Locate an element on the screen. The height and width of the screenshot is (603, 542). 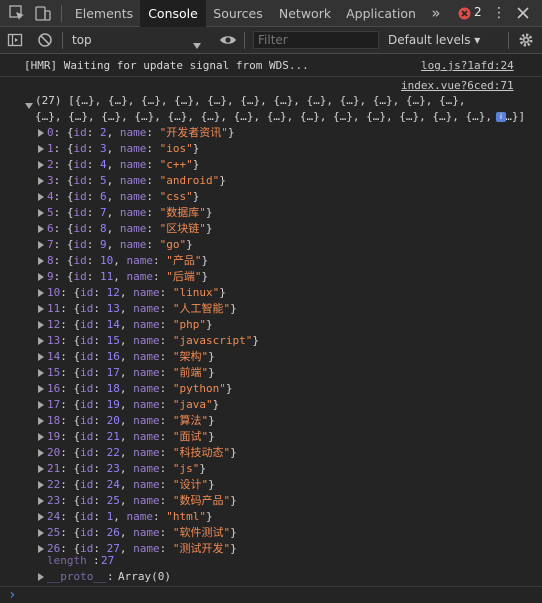
array-item-row: 2: {id: 4, name: "c++"} is located at coordinates (123, 165).